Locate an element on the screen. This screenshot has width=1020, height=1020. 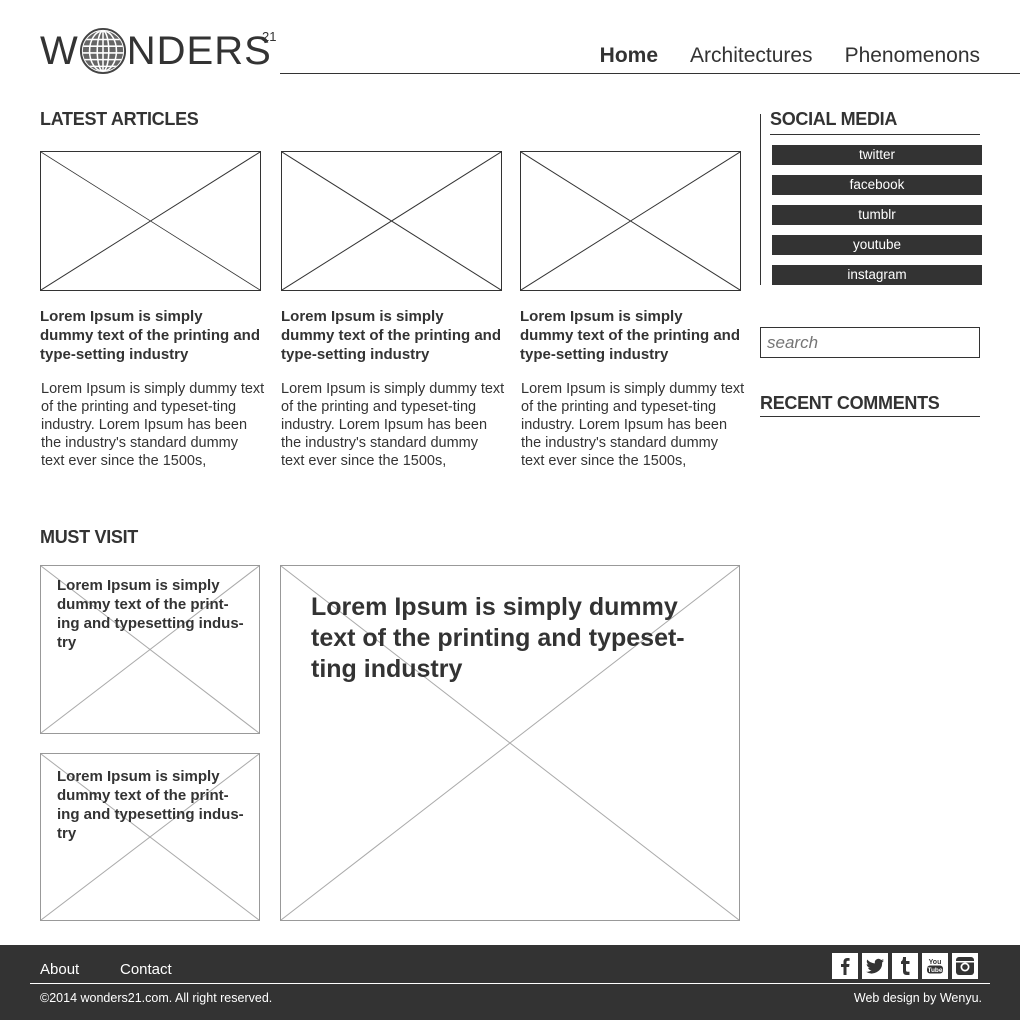
nav-home: Home is located at coordinates (629, 56).